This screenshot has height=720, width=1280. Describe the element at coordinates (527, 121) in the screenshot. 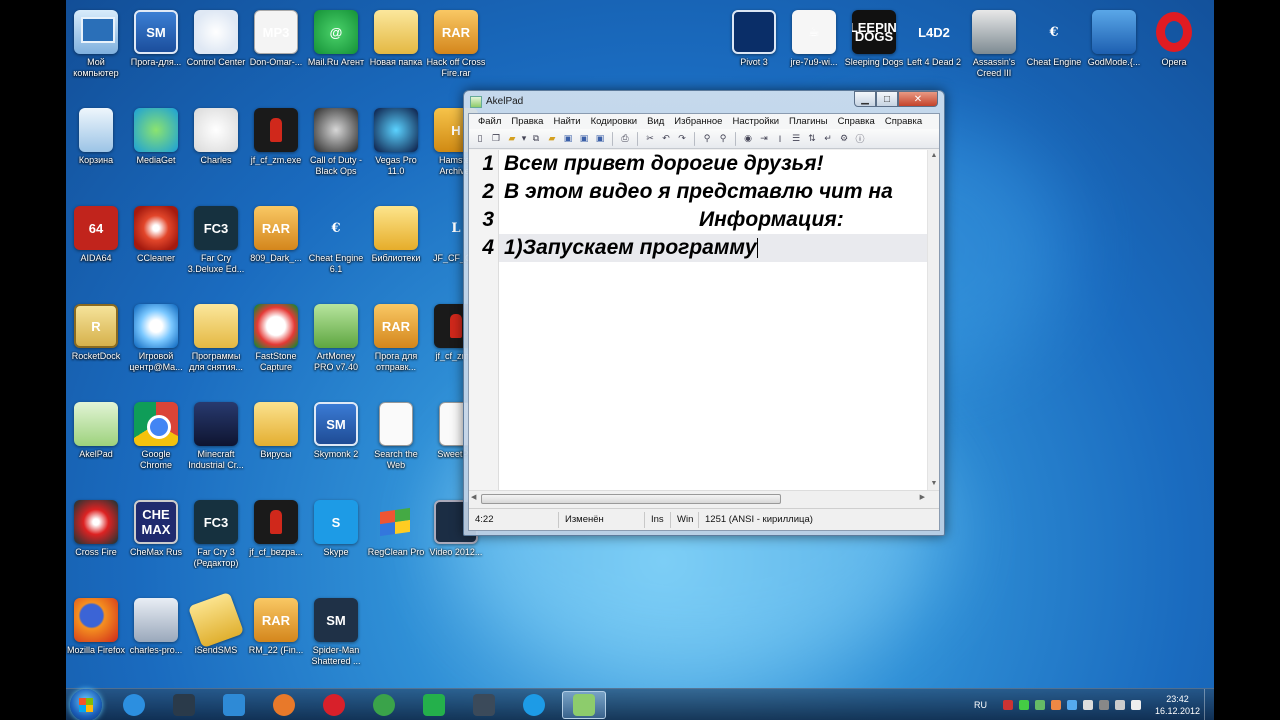

I see `menu-item: Правка` at that location.